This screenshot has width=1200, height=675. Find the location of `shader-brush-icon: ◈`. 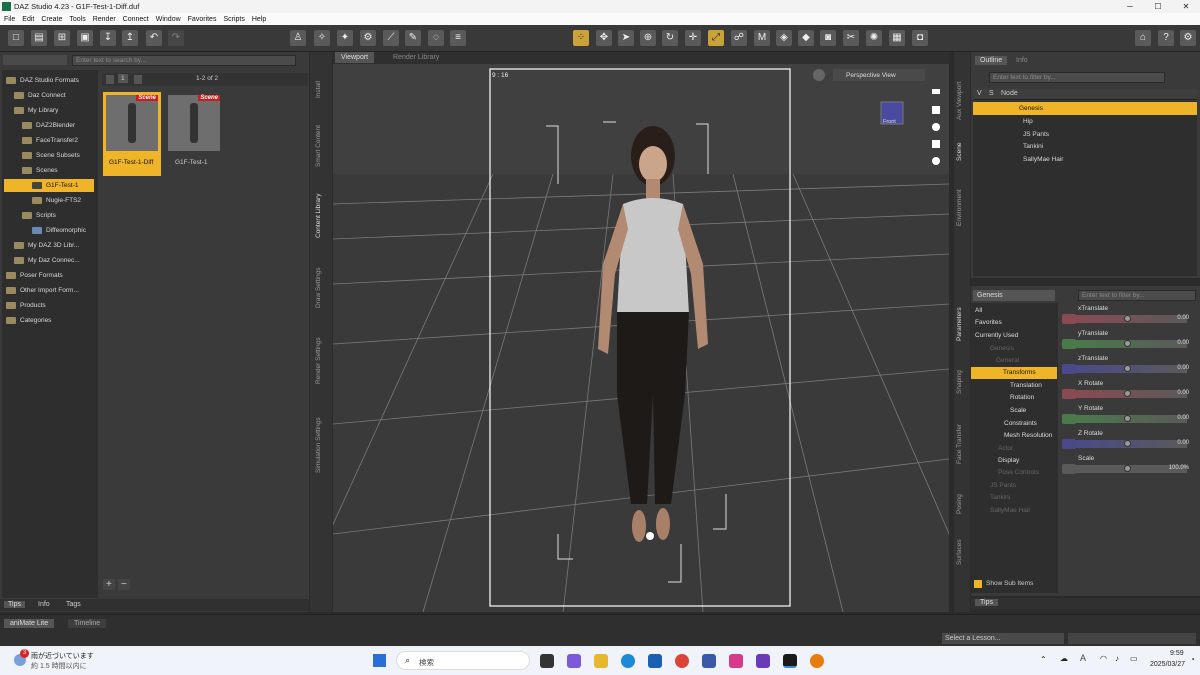

shader-brush-icon: ◈ is located at coordinates (784, 38).